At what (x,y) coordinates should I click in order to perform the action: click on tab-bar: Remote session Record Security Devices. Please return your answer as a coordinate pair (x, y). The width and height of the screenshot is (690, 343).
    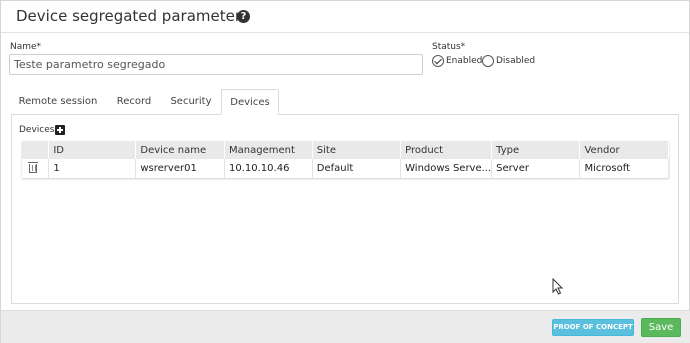
    Looking at the image, I should click on (345, 102).